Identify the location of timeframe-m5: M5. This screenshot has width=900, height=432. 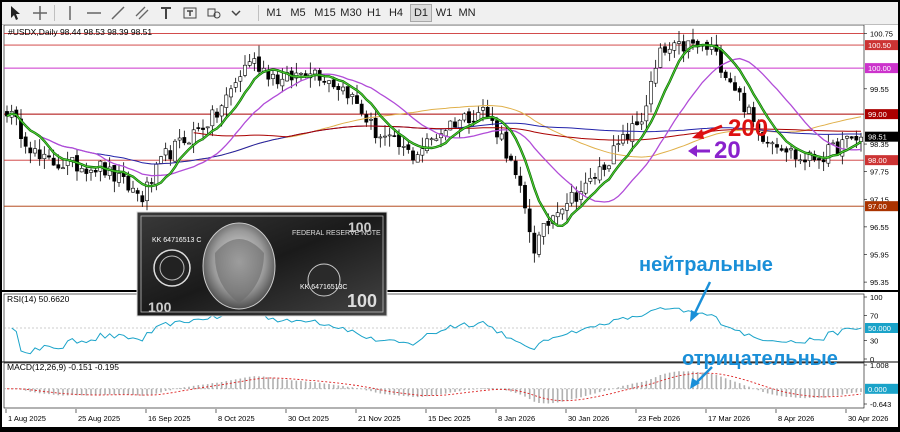
(298, 13).